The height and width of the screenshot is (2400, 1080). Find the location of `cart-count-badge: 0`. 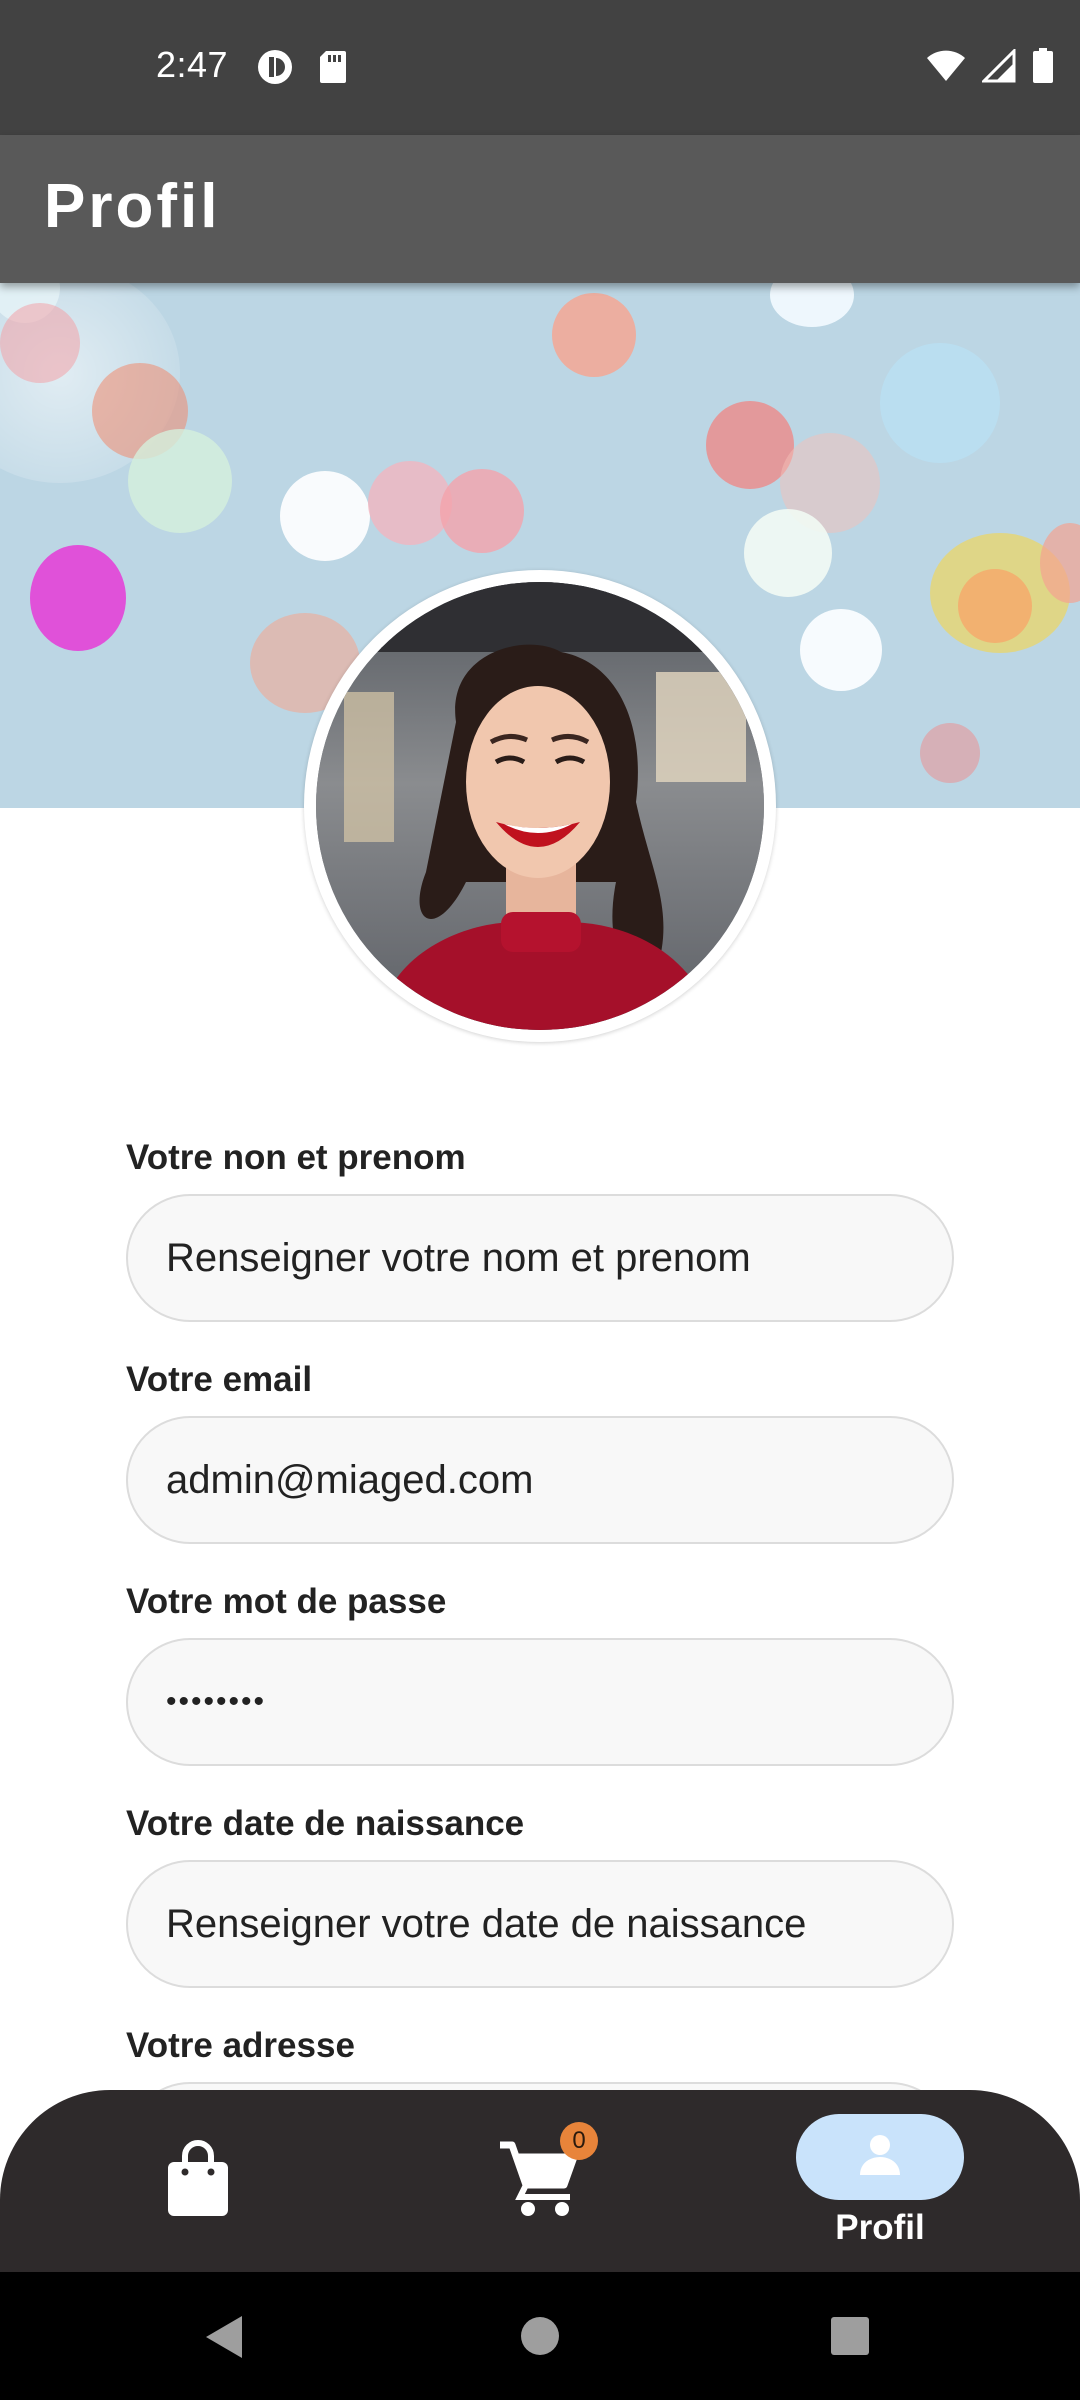

cart-count-badge: 0 is located at coordinates (579, 2141).